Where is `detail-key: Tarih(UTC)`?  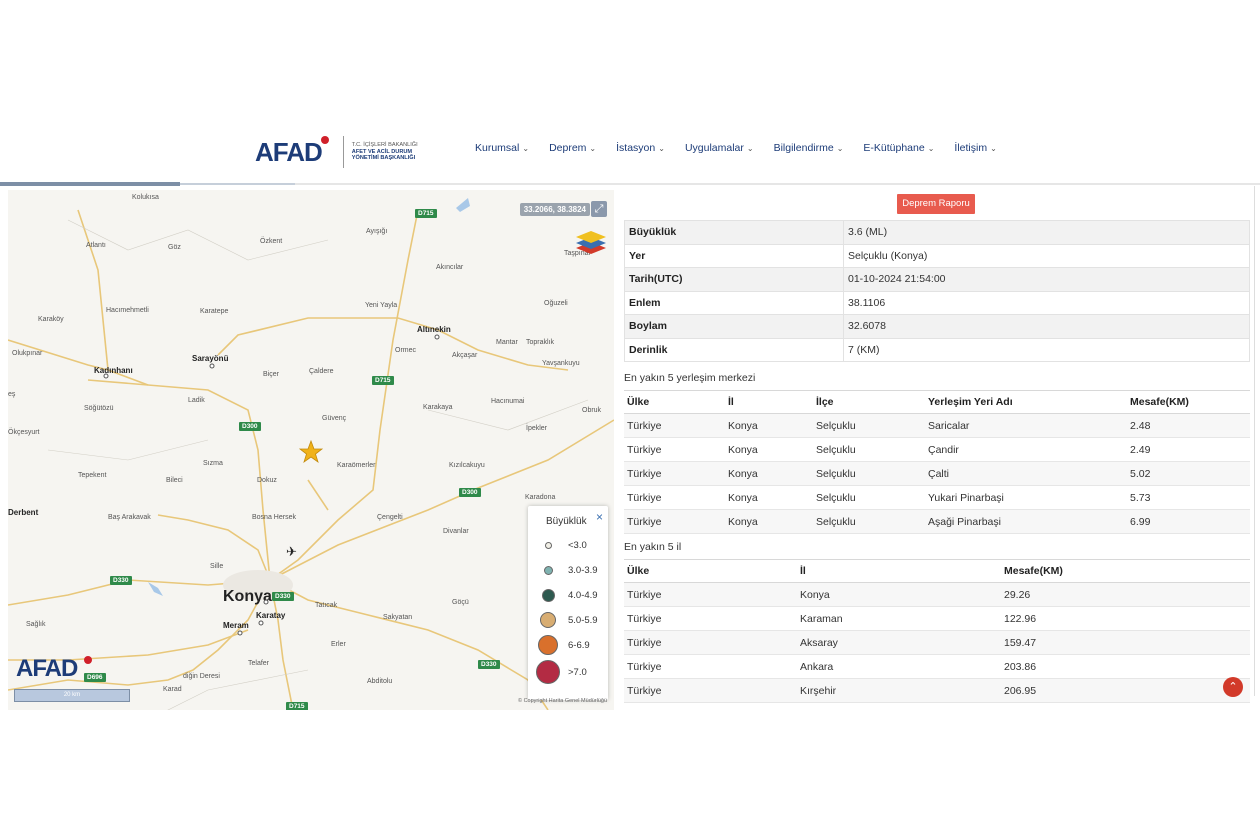 detail-key: Tarih(UTC) is located at coordinates (734, 279).